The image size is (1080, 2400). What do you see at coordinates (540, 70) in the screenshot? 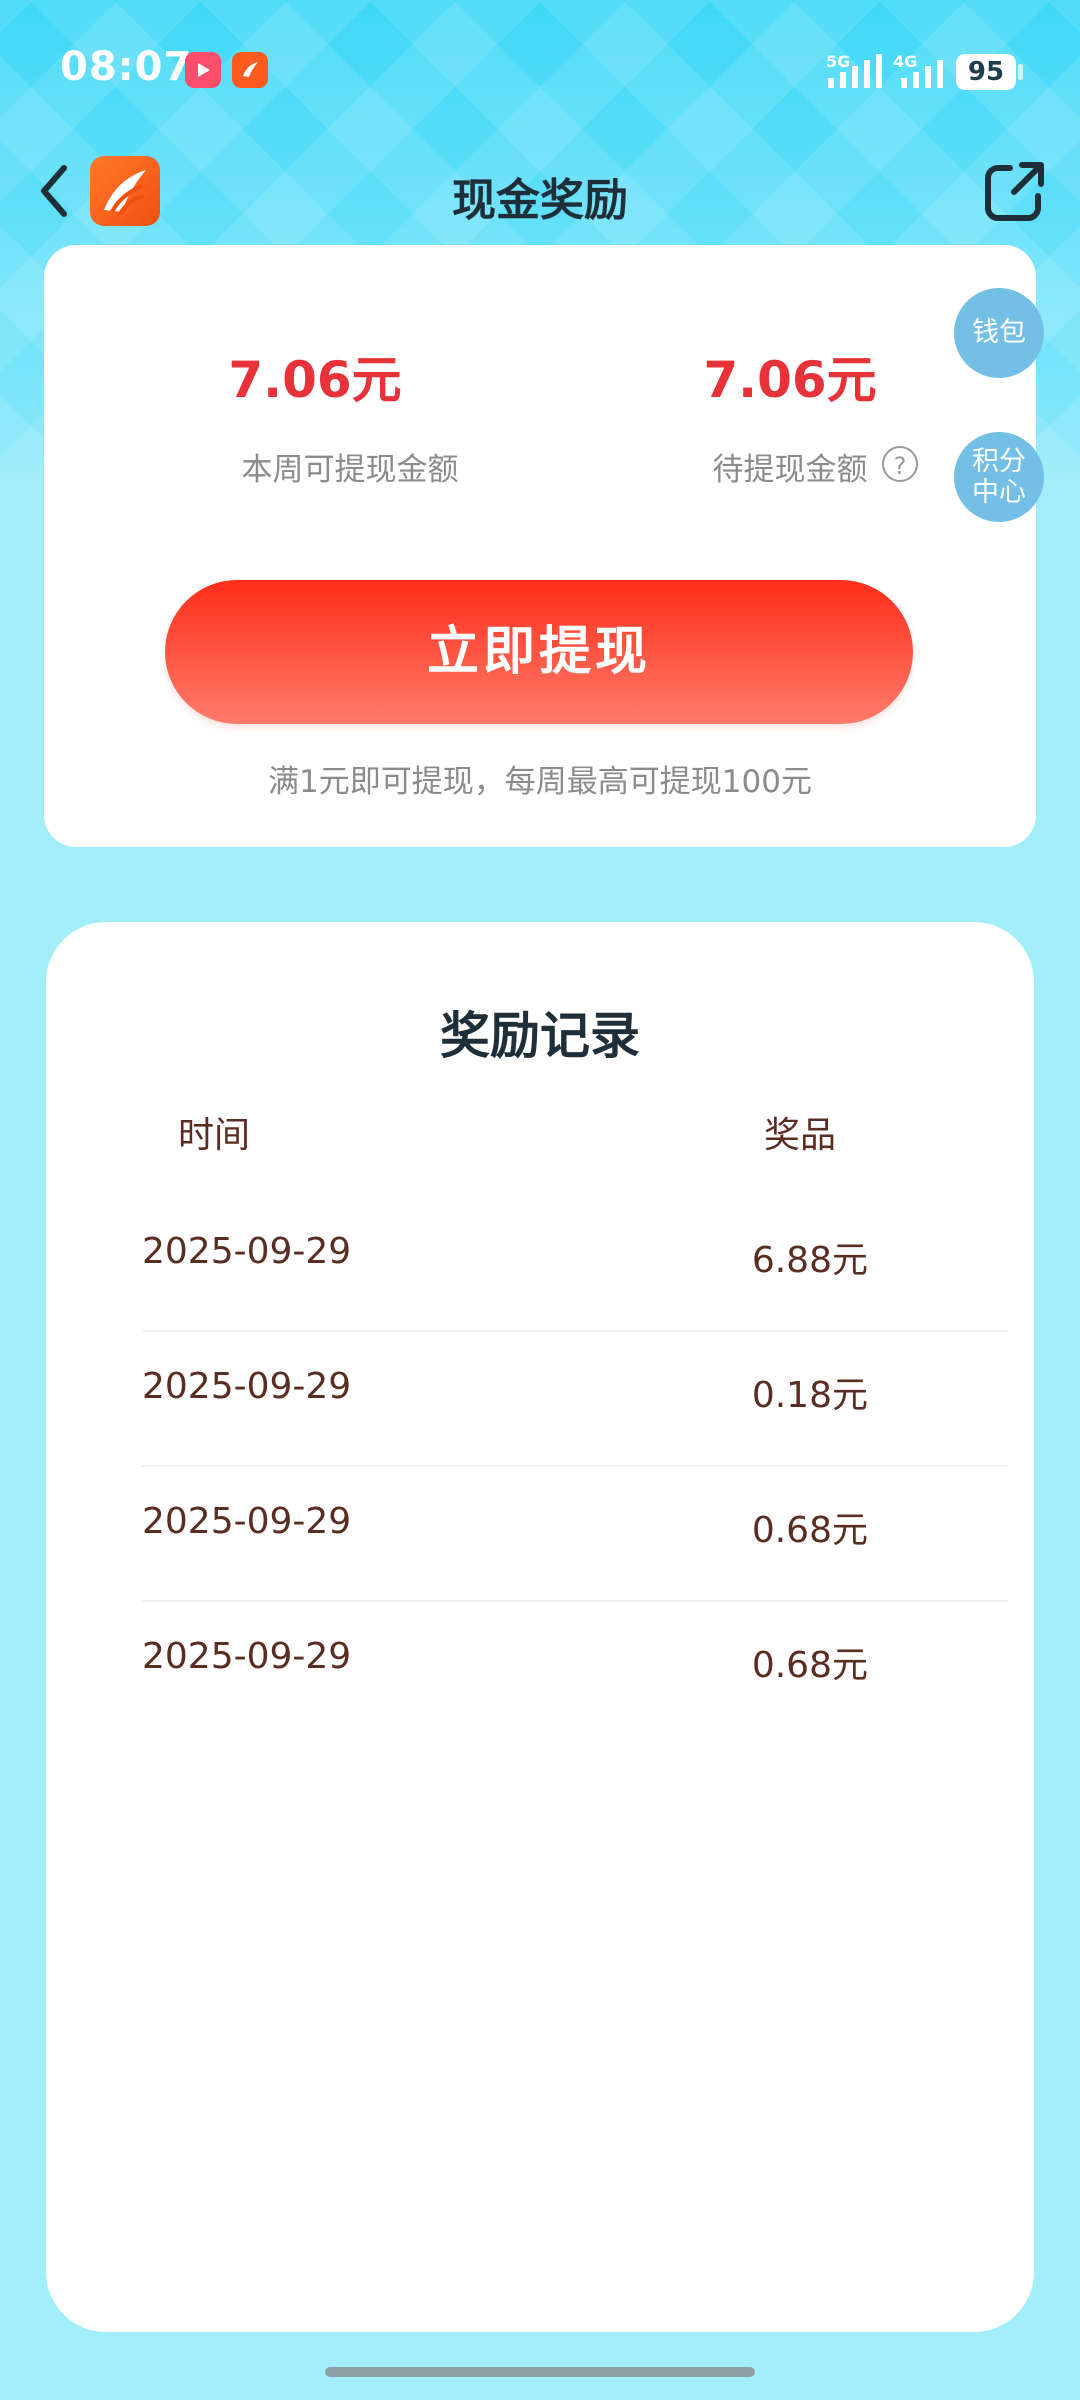
I see `status-bar: 08:07 5G 4G 95` at bounding box center [540, 70].